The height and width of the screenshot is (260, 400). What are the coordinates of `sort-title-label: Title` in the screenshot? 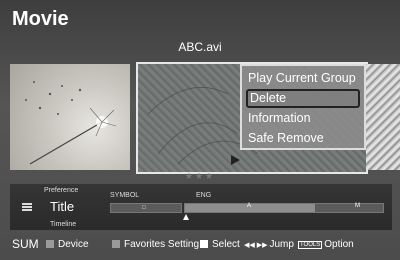 It's located at (62, 206).